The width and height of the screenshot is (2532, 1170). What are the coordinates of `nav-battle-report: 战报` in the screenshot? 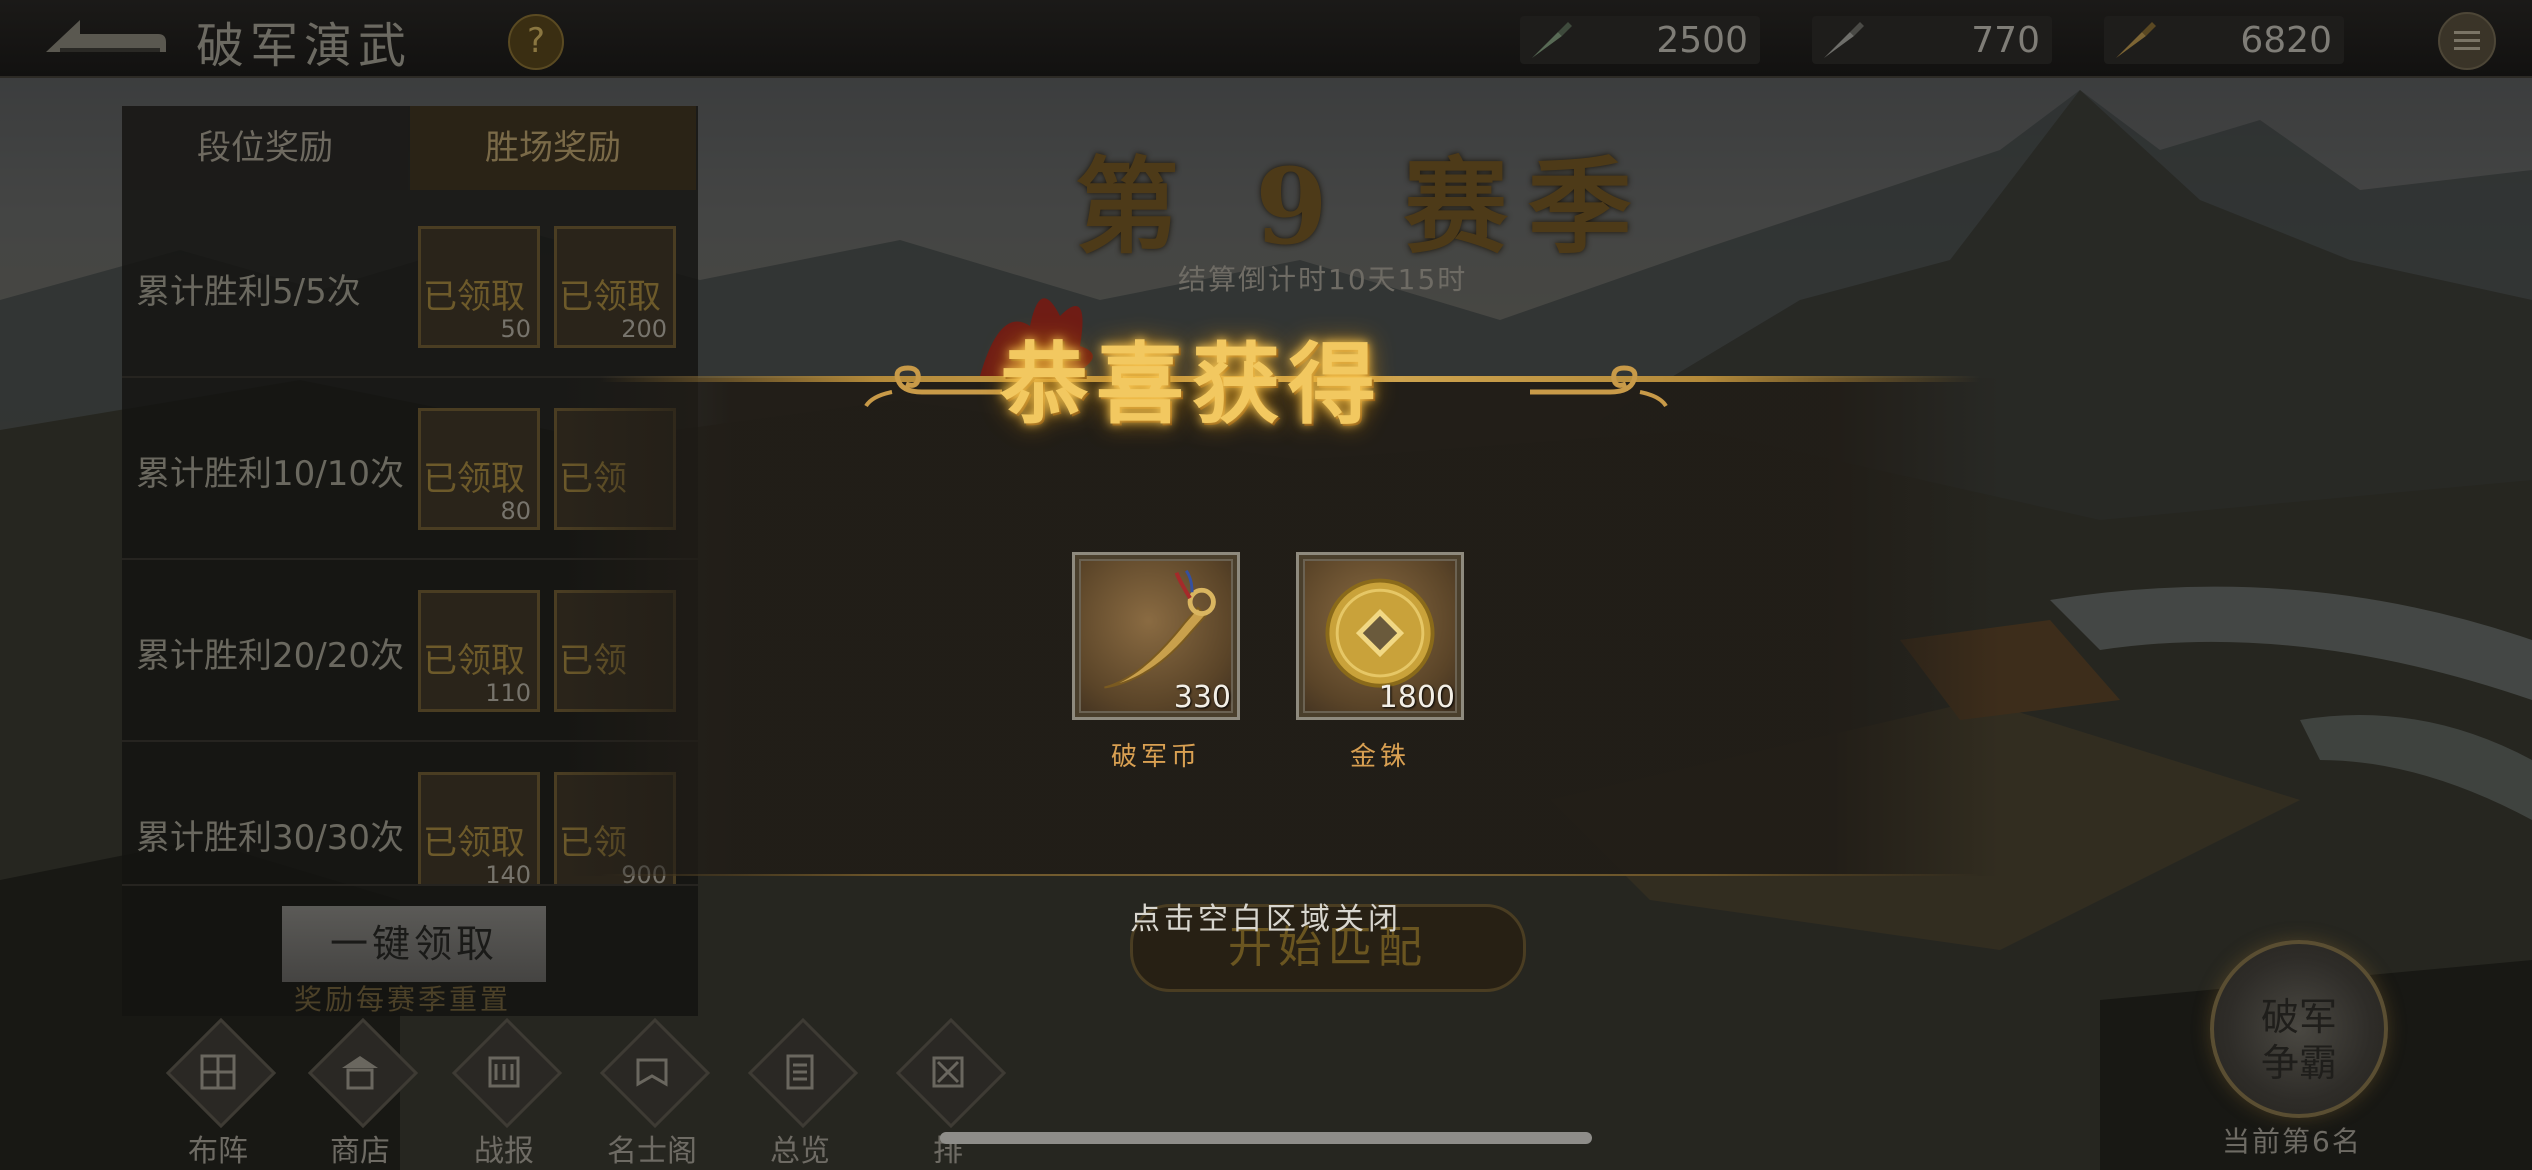 It's located at (504, 1093).